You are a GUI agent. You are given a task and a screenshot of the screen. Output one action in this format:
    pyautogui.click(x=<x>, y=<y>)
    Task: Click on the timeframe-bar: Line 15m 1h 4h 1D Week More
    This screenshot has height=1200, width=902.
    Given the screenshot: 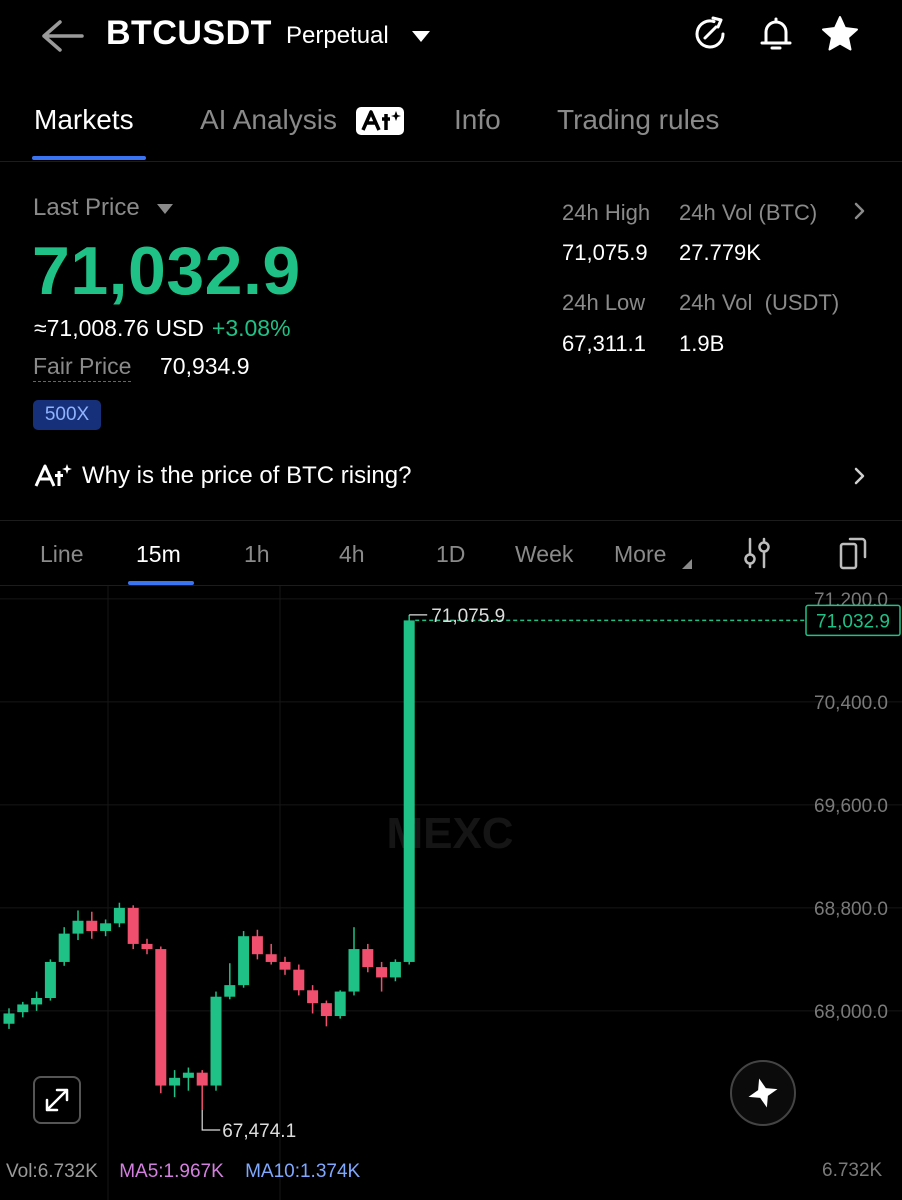 What is the action you would take?
    pyautogui.click(x=451, y=553)
    